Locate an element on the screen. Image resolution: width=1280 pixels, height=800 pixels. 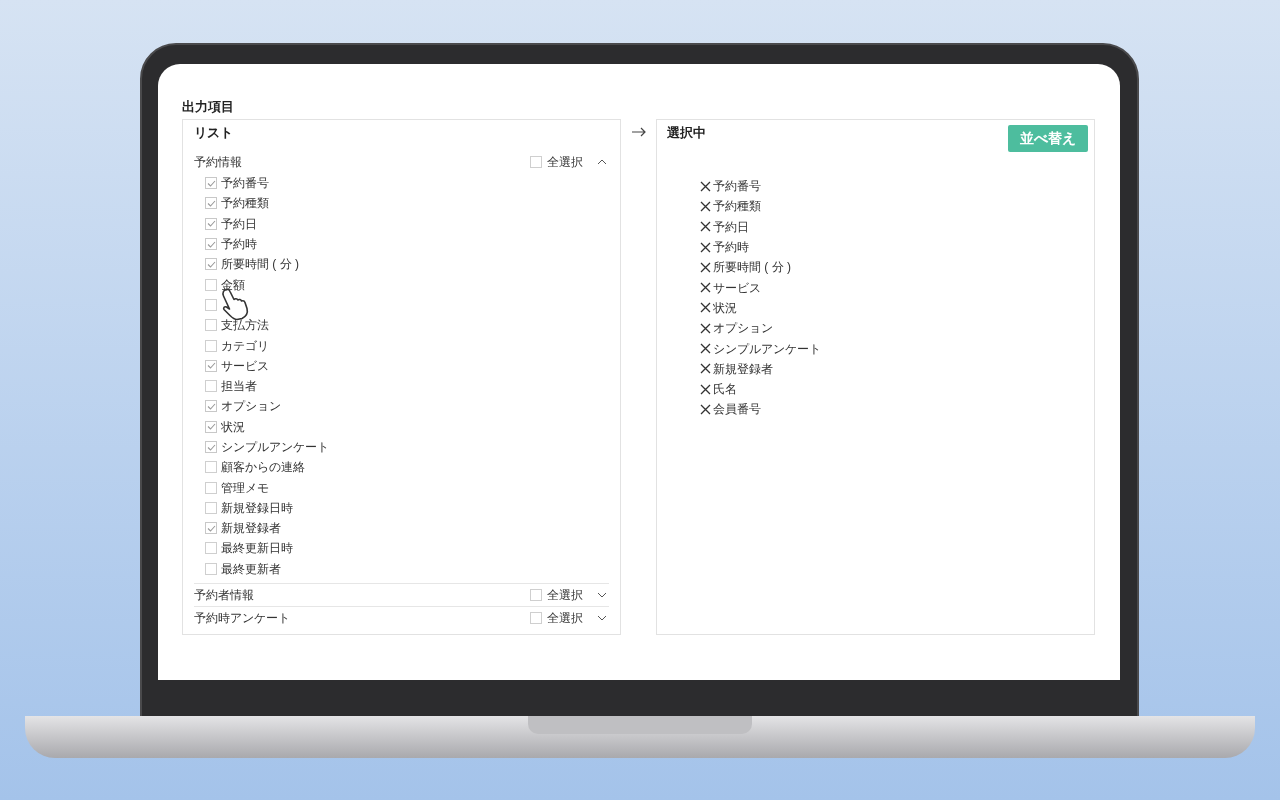
item-label: オプション is located at coordinates (251, 407).